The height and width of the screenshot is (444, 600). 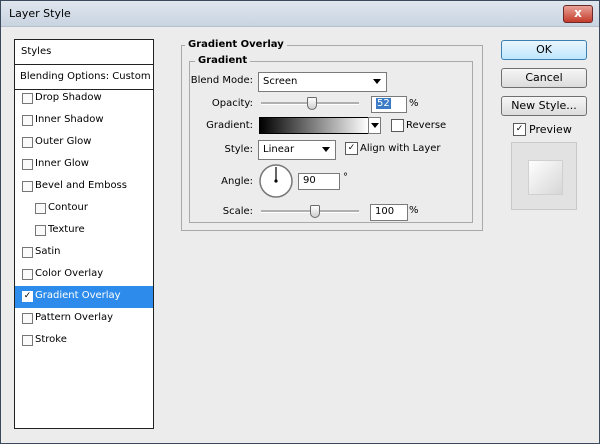 What do you see at coordinates (27, 252) in the screenshot?
I see `satin-checkbox` at bounding box center [27, 252].